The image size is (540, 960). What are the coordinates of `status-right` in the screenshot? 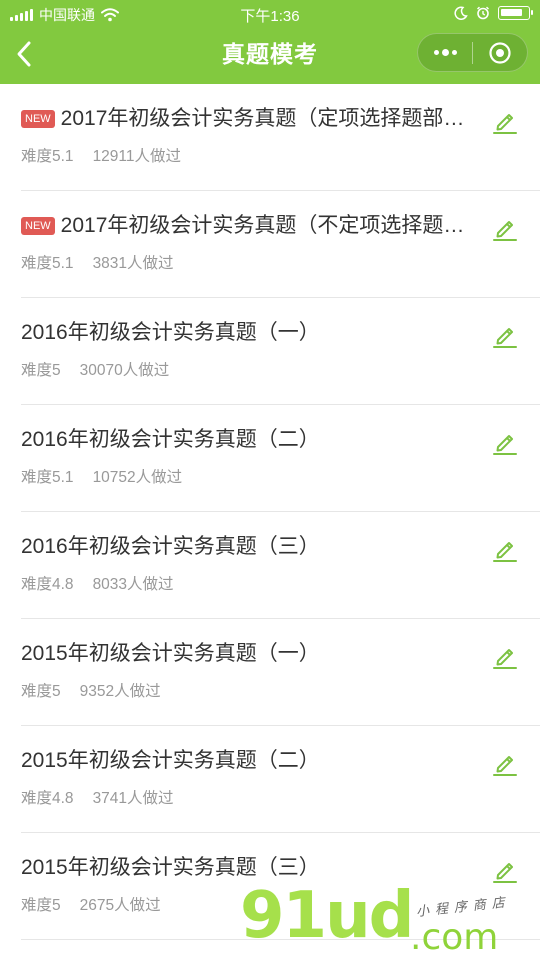 It's located at (493, 13).